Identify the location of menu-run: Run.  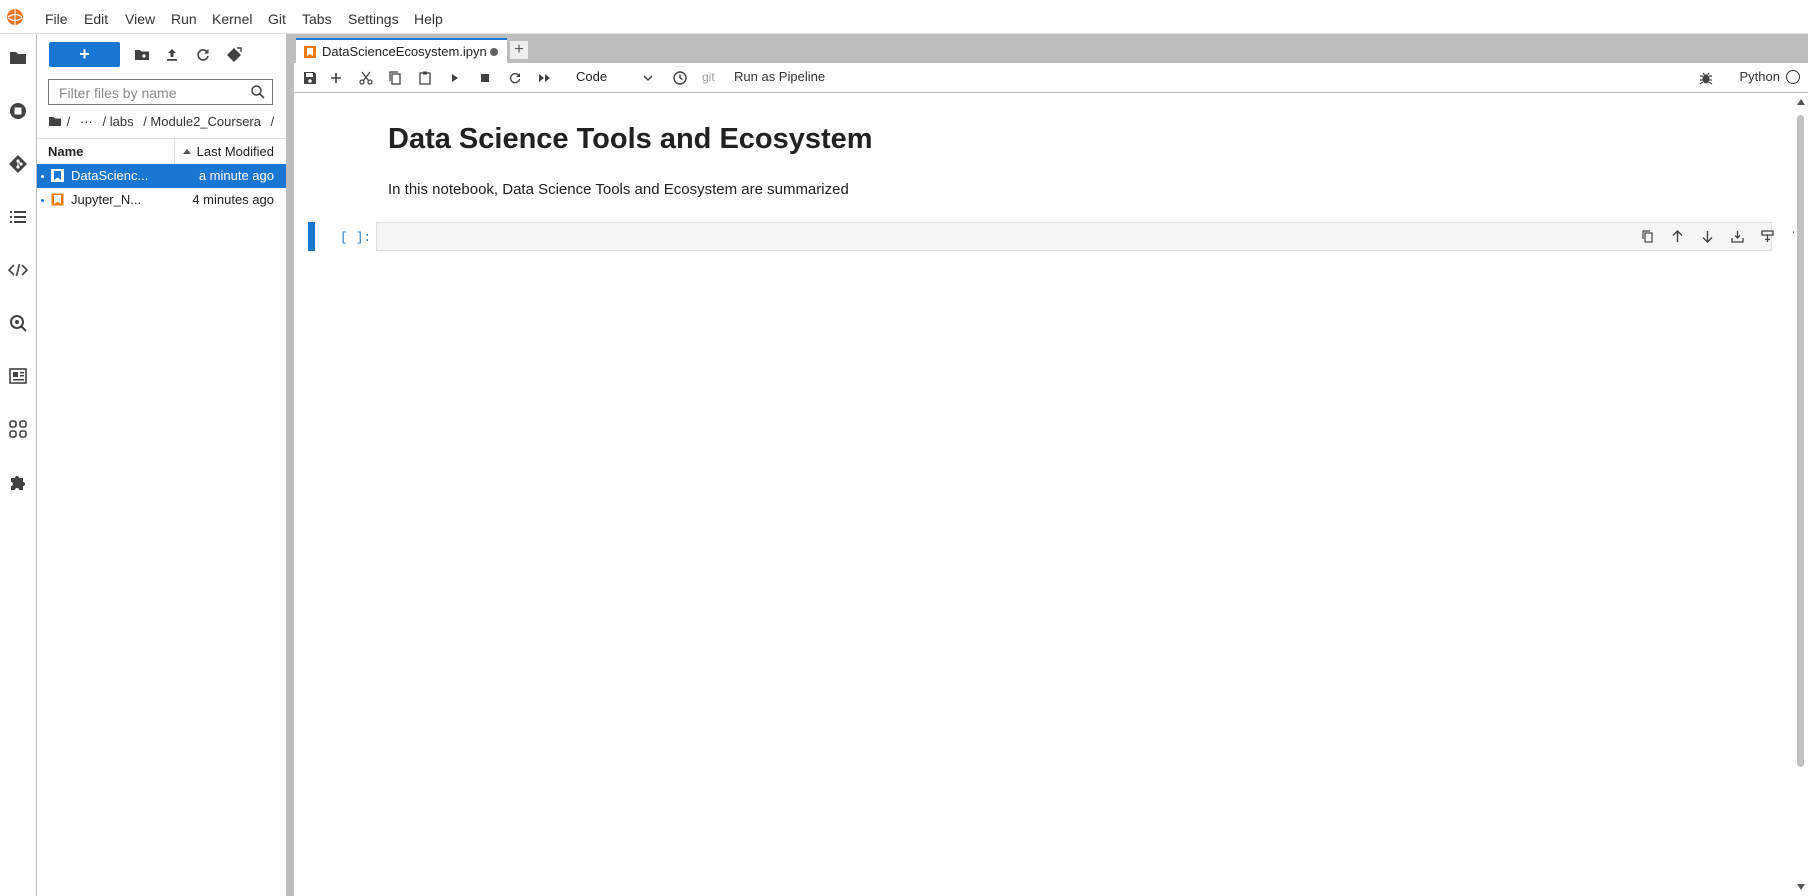
(184, 19).